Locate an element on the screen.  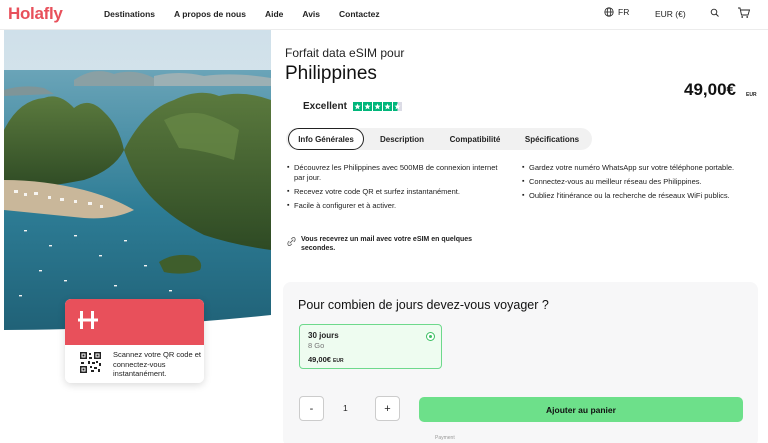
trustpilot-rating: Excellent is located at coordinates (352, 106).